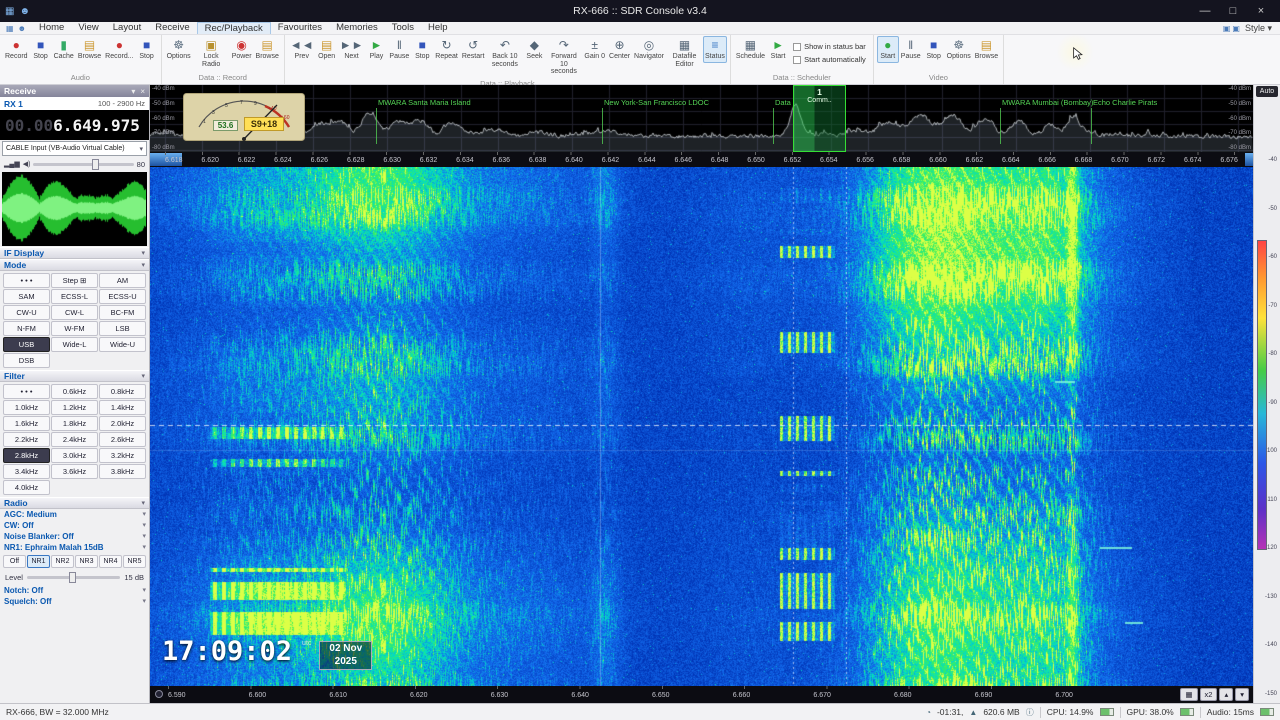 The image size is (1280, 720). I want to click on ribbon-button: ◄◄ Prev, so click(302, 49).